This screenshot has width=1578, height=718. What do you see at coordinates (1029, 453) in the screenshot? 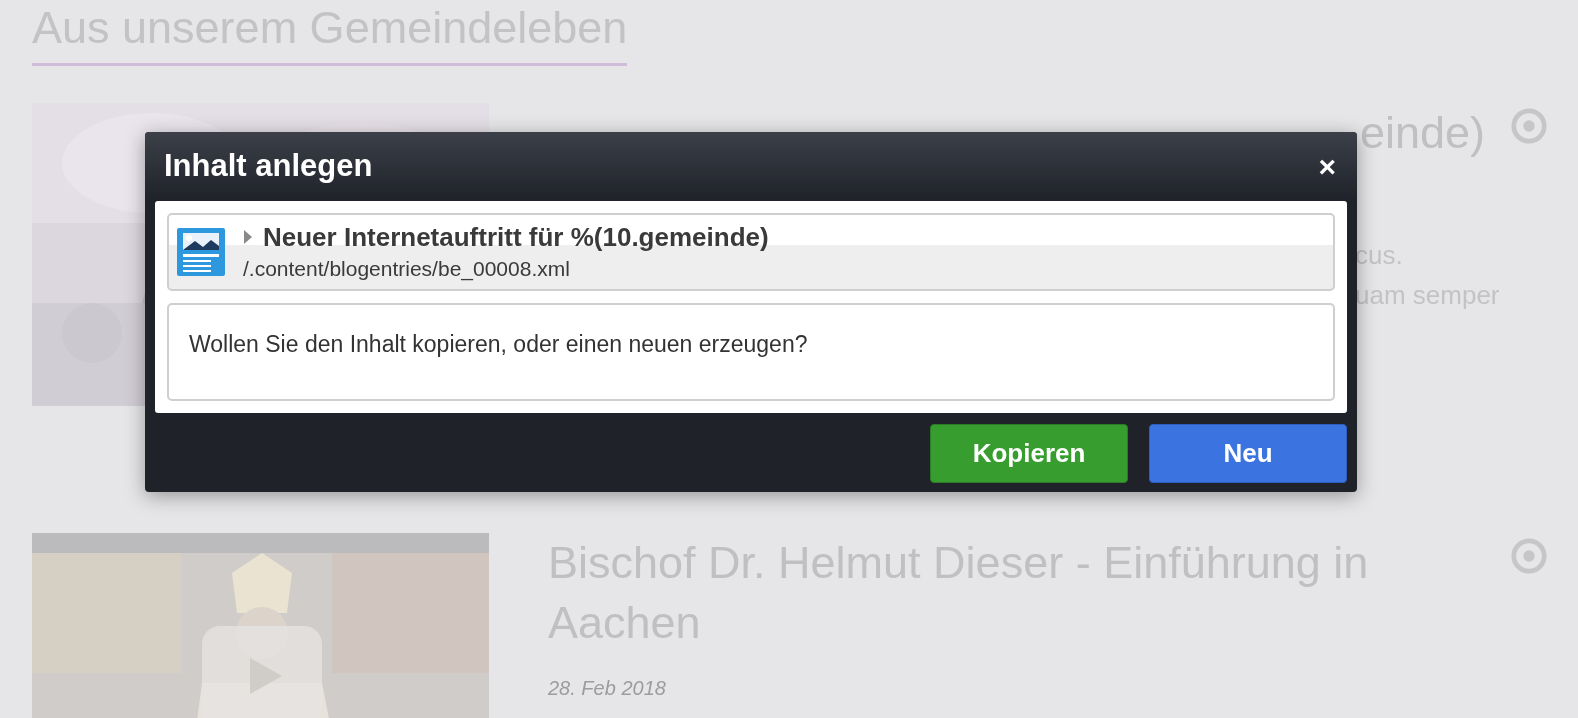
I see `copy-button: Kopieren` at bounding box center [1029, 453].